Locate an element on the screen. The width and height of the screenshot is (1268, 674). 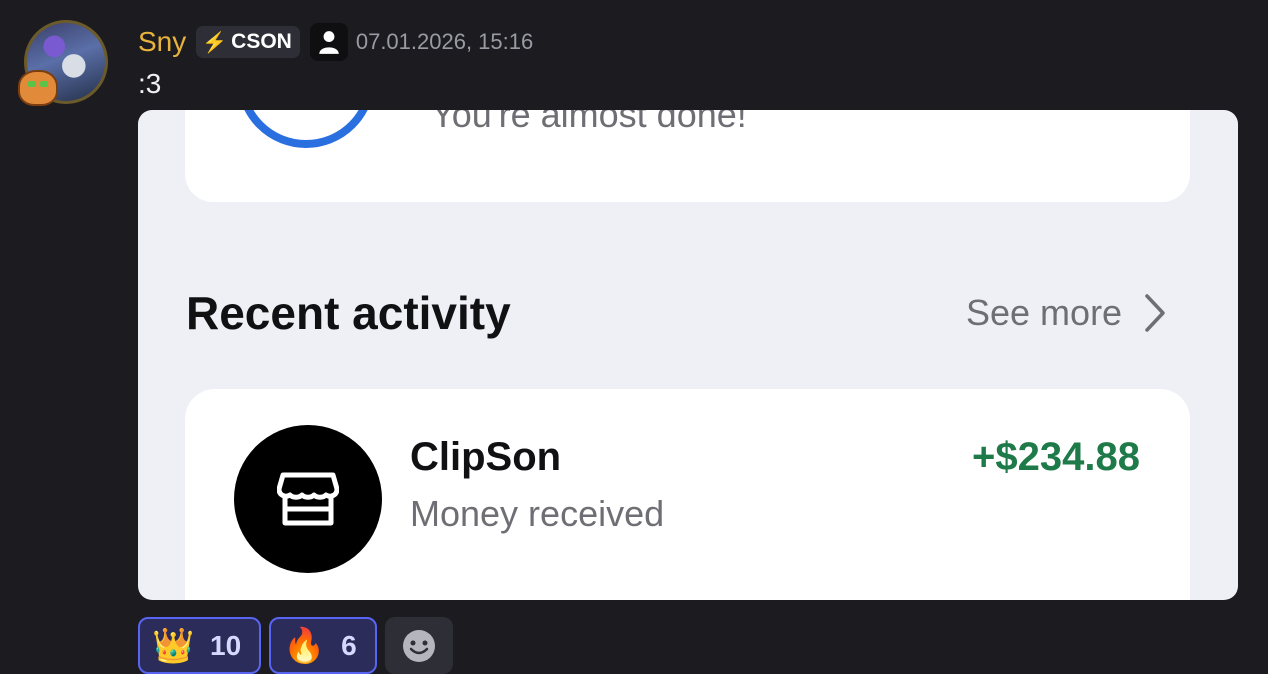
server-tag-label: CSON is located at coordinates (261, 41).